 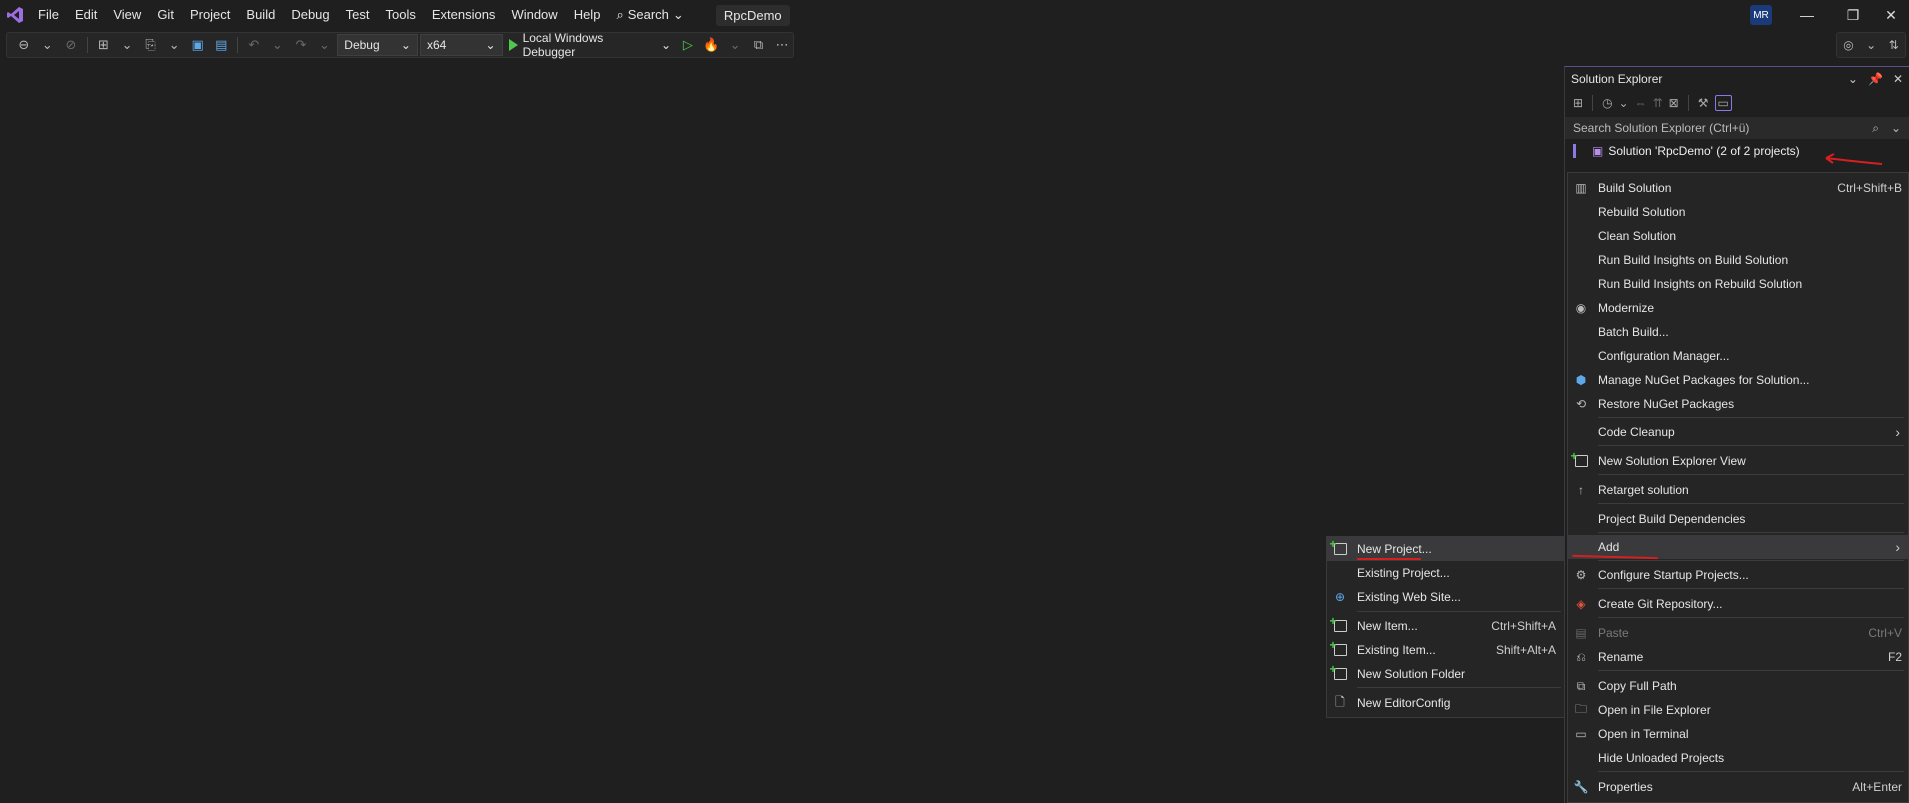 I want to click on switch-views-icon: ⊞, so click(x=1578, y=103).